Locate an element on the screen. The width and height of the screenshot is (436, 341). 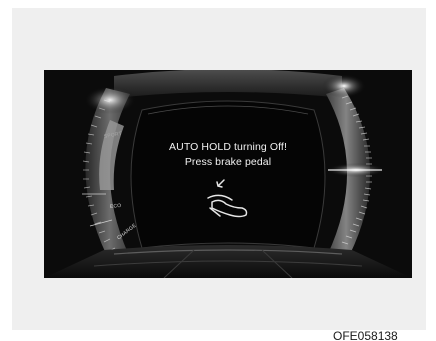
warning-message-line-1: AUTO HOLD turning Off! is located at coordinates (228, 147).